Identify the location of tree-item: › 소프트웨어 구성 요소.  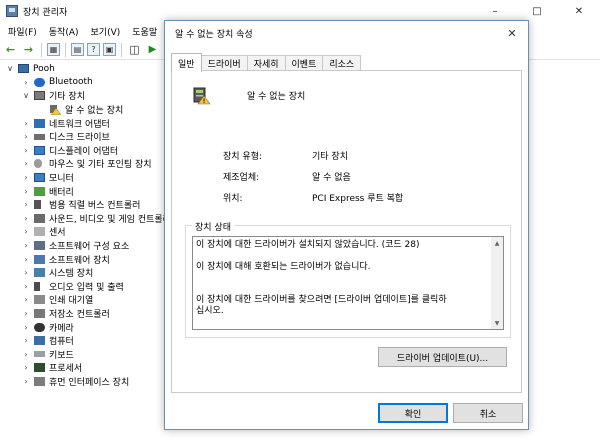
(82, 246).